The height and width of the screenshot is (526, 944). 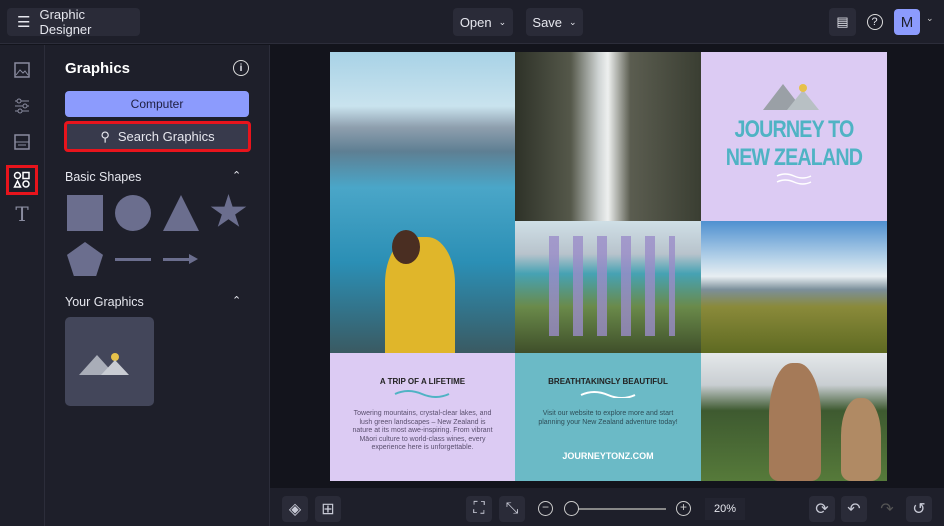 What do you see at coordinates (887, 509) in the screenshot?
I see `redo-icon: ↷` at bounding box center [887, 509].